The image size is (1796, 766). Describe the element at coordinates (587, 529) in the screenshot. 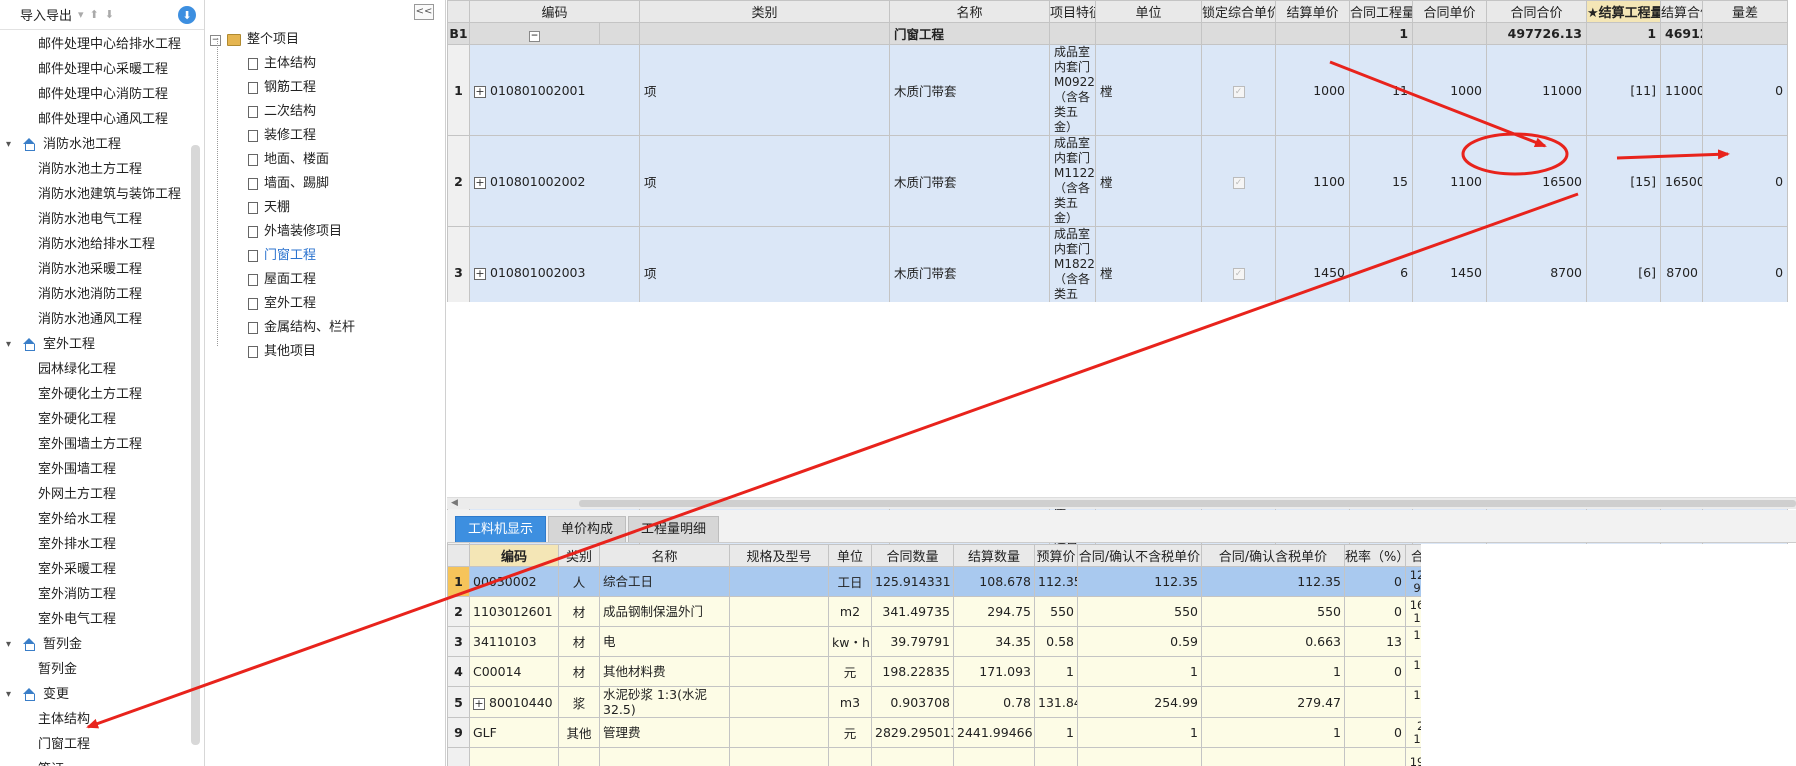

I see `tab-2: 单价构成` at that location.